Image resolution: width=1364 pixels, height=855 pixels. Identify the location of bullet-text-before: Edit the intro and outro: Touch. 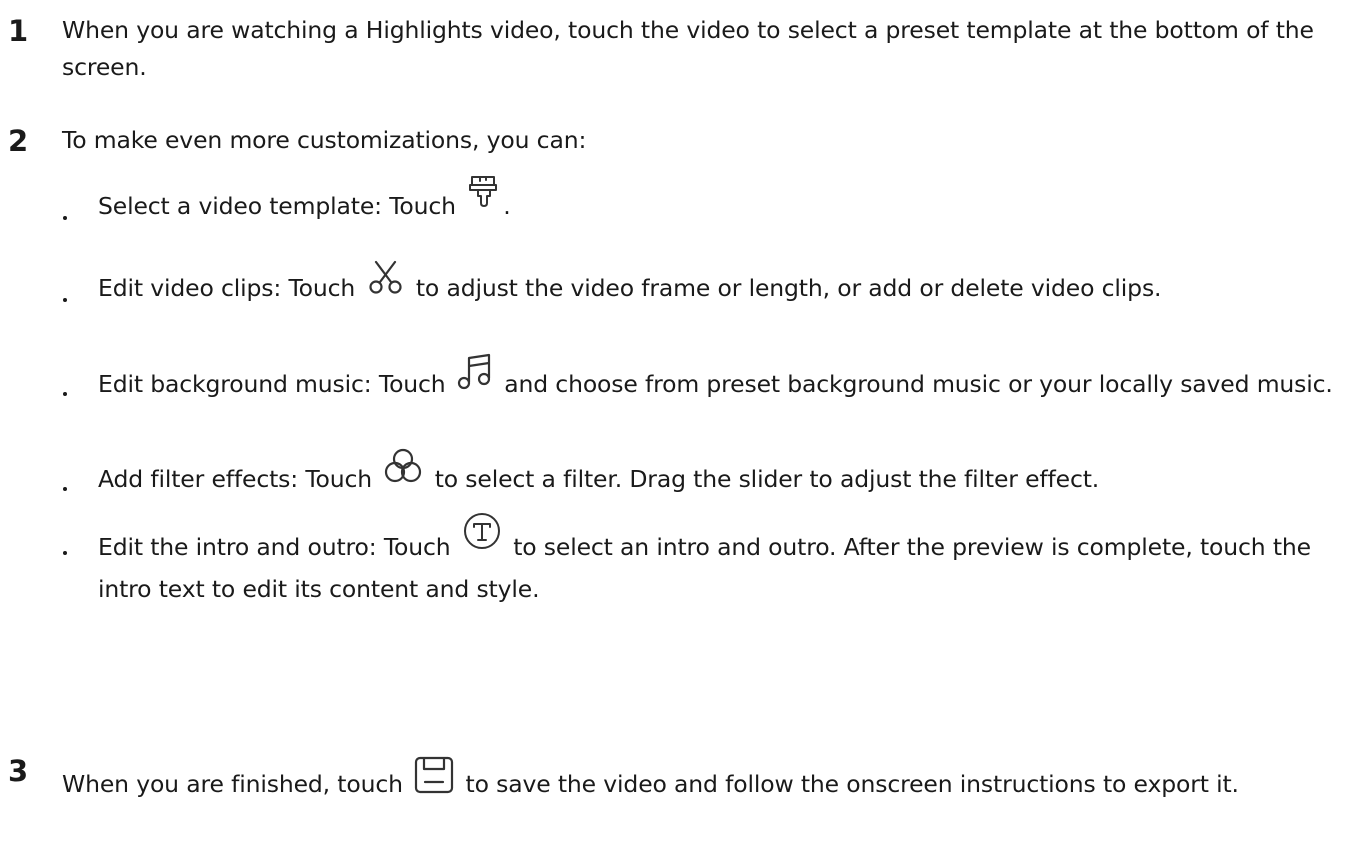
(274, 547).